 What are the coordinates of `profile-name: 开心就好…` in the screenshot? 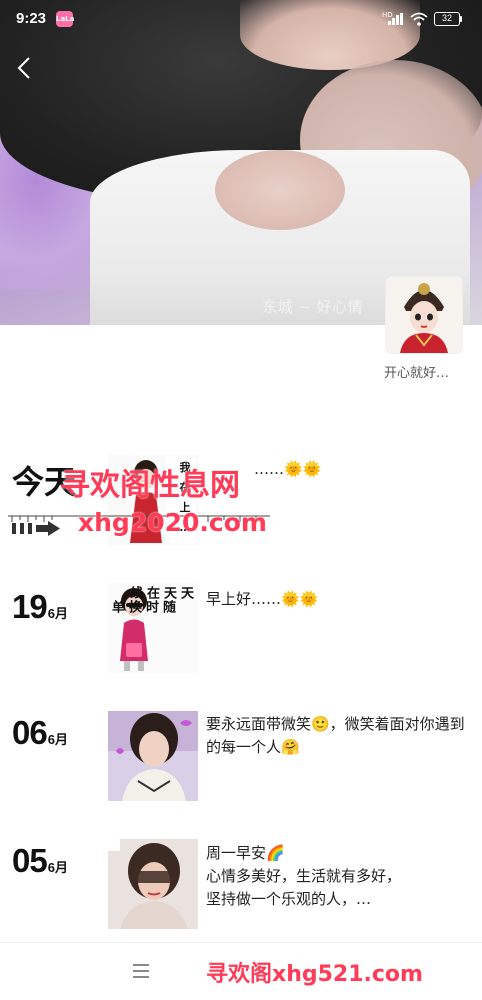 It's located at (417, 373).